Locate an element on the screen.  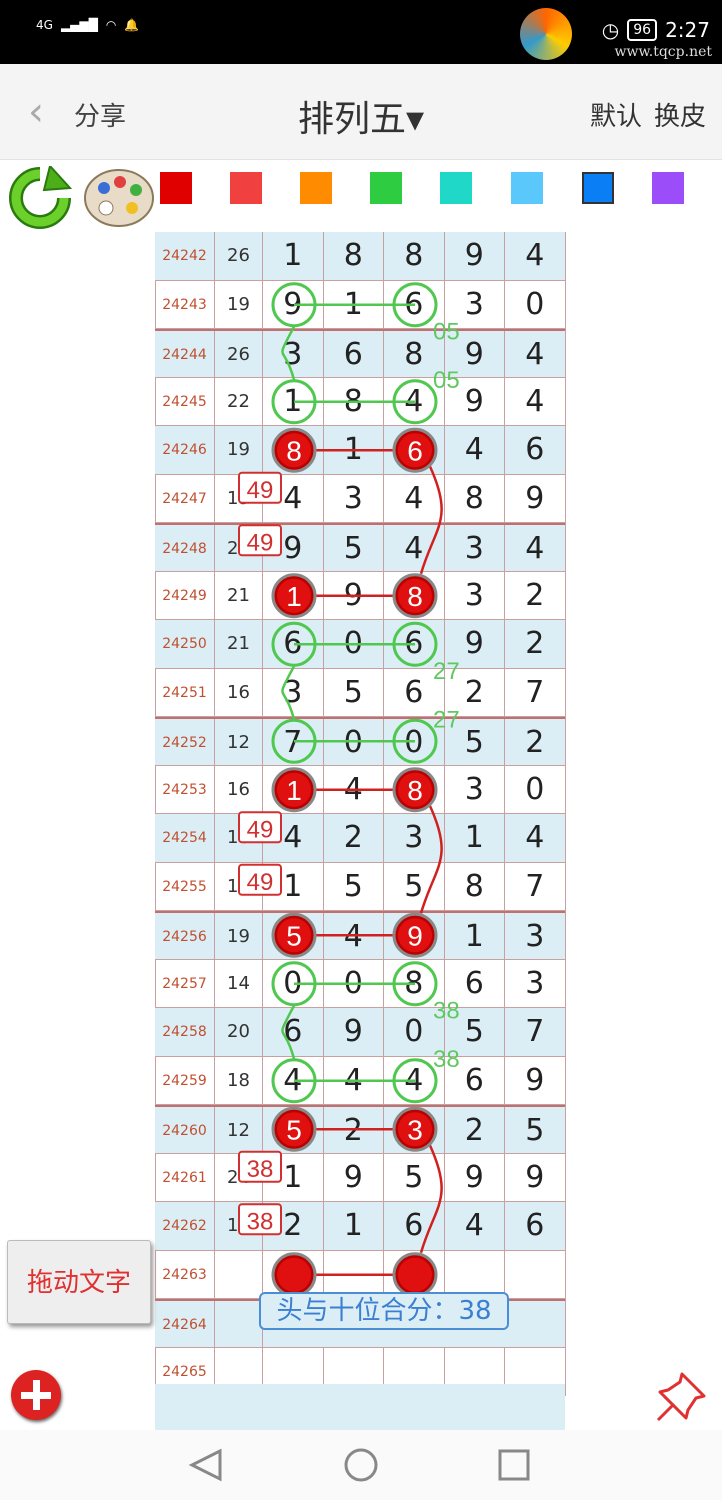
home-circle-icon is located at coordinates (361, 1465).